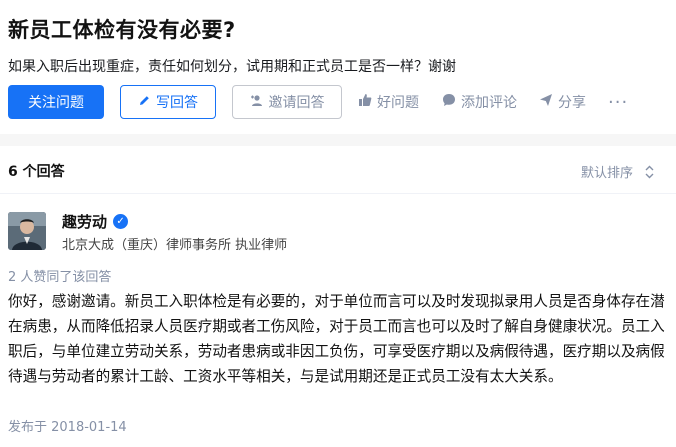 The image size is (676, 447). Describe the element at coordinates (546, 102) in the screenshot. I see `share-icon` at that location.